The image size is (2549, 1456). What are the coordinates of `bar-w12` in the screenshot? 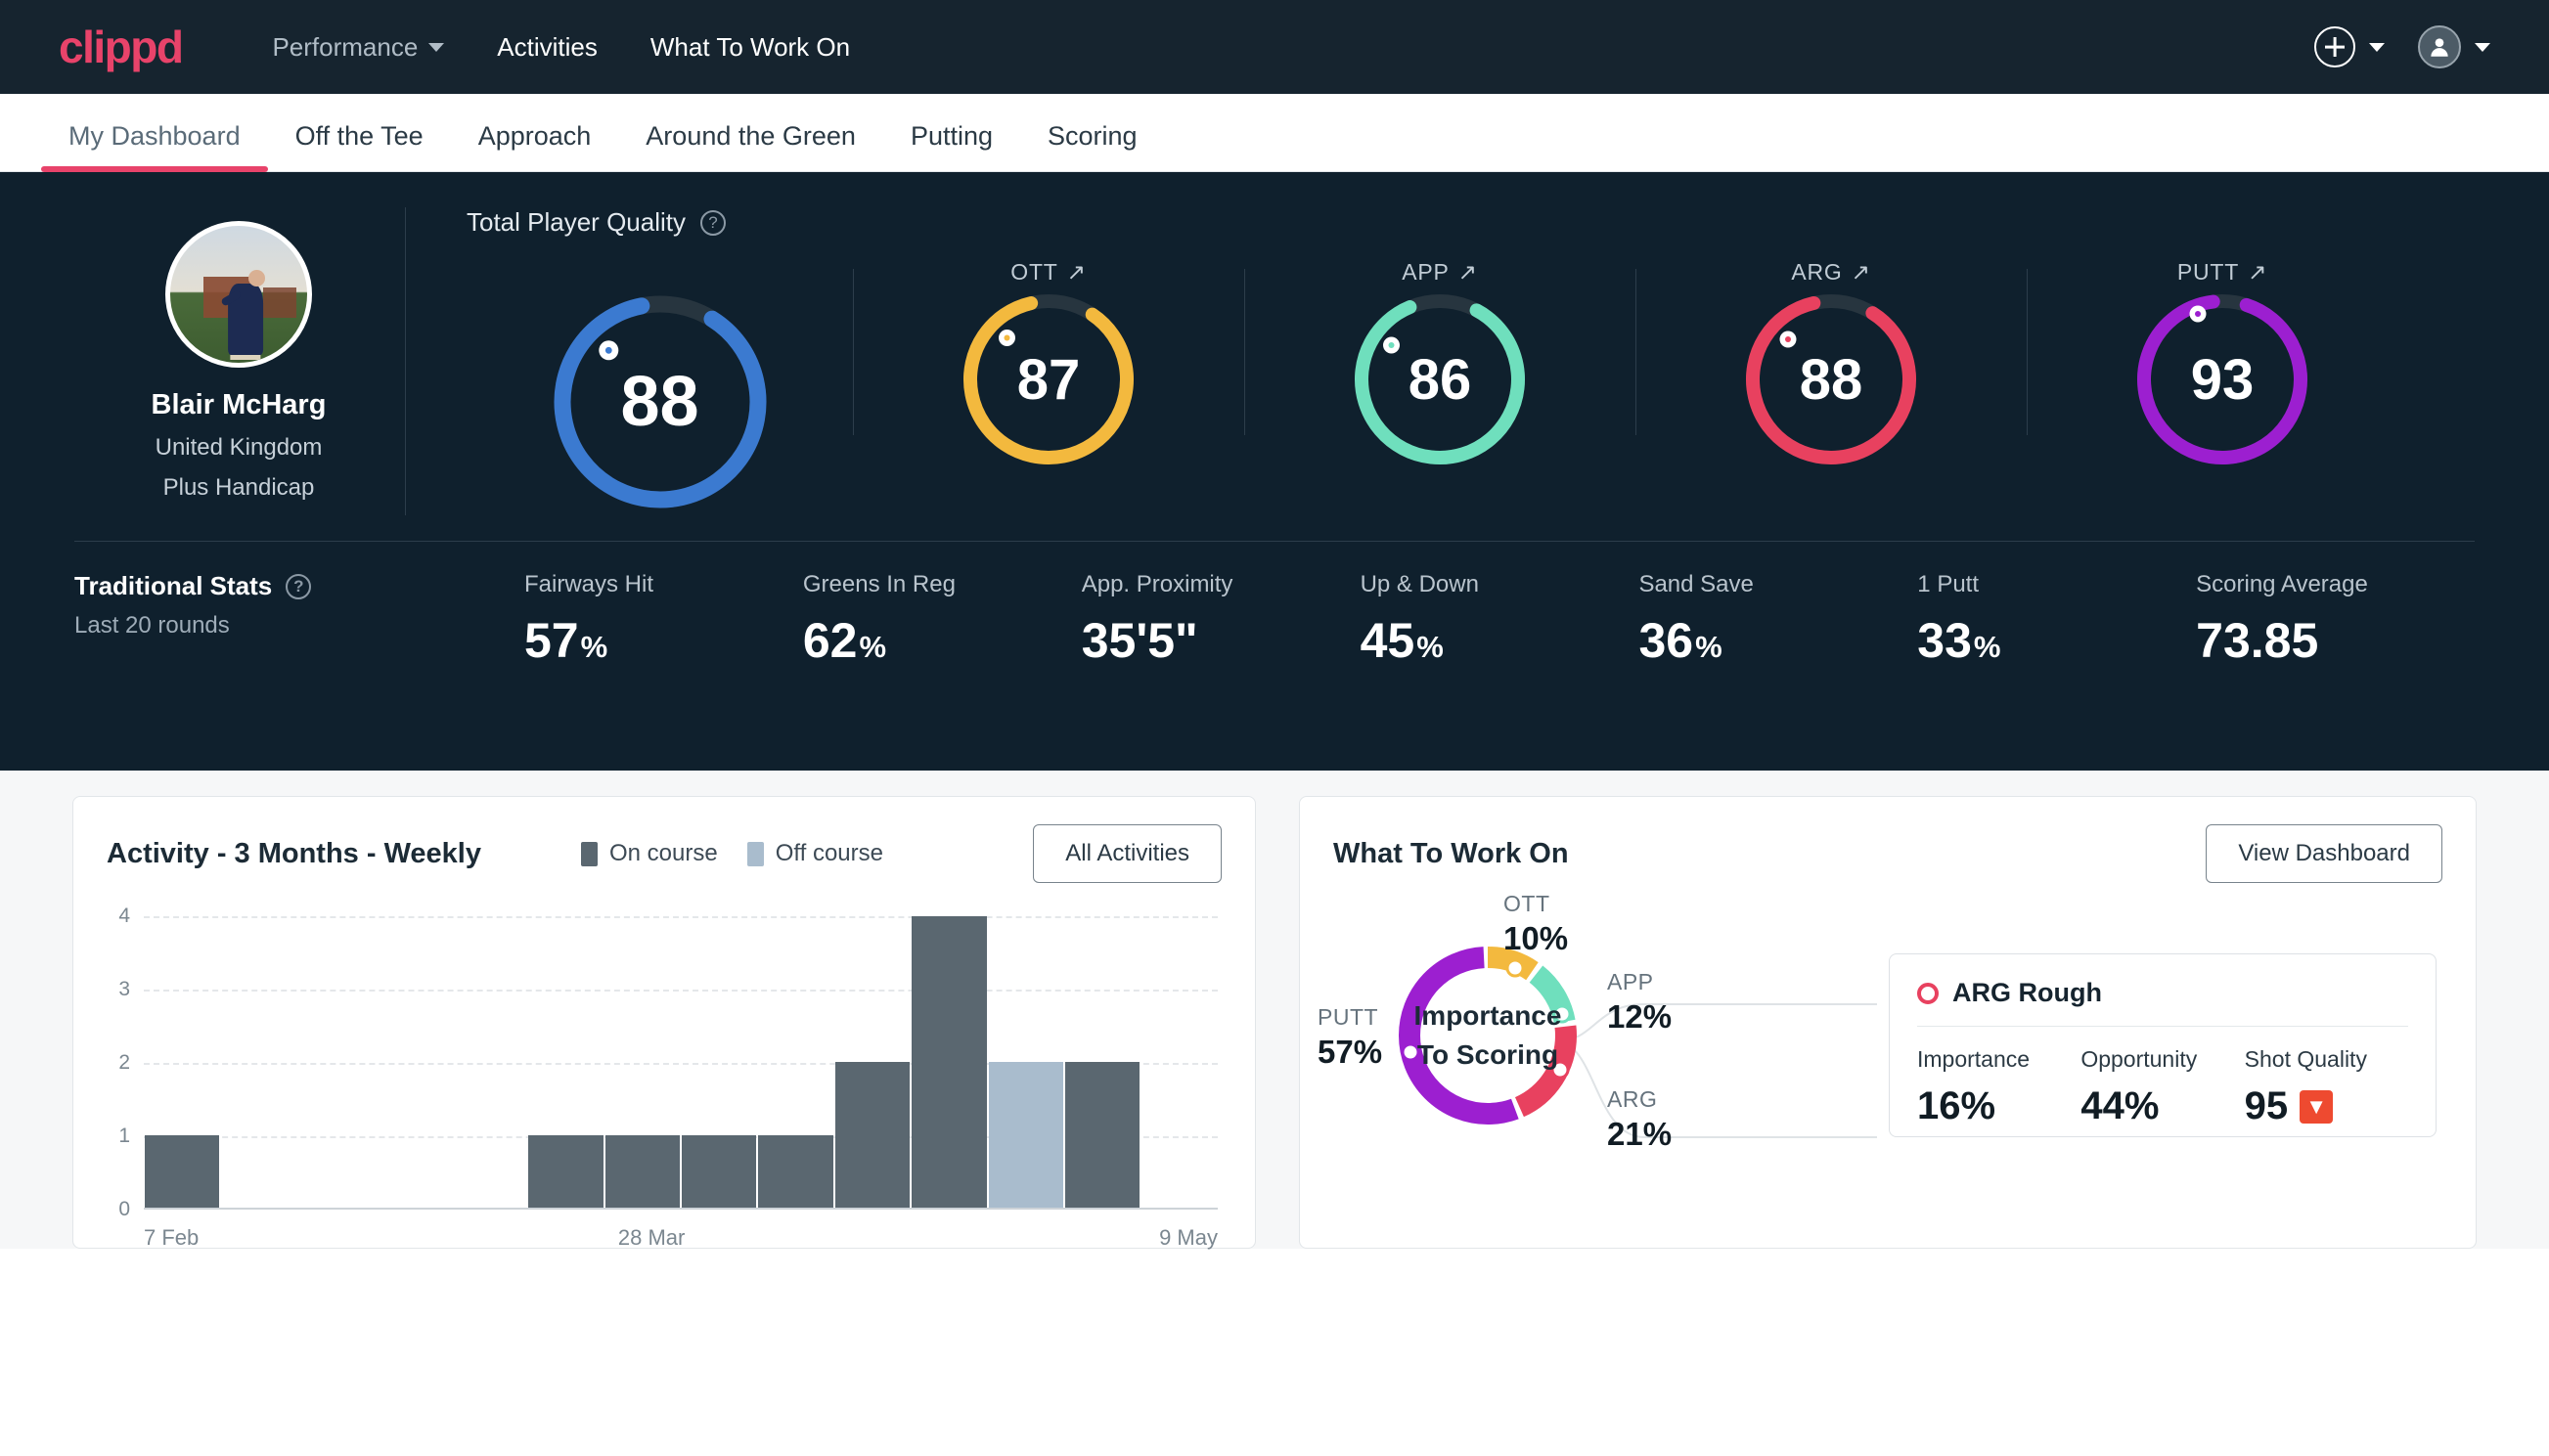 It's located at (1026, 1135).